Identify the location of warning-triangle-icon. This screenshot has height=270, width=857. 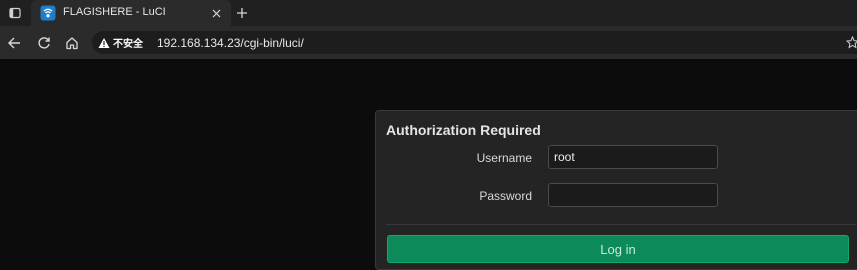
(104, 42).